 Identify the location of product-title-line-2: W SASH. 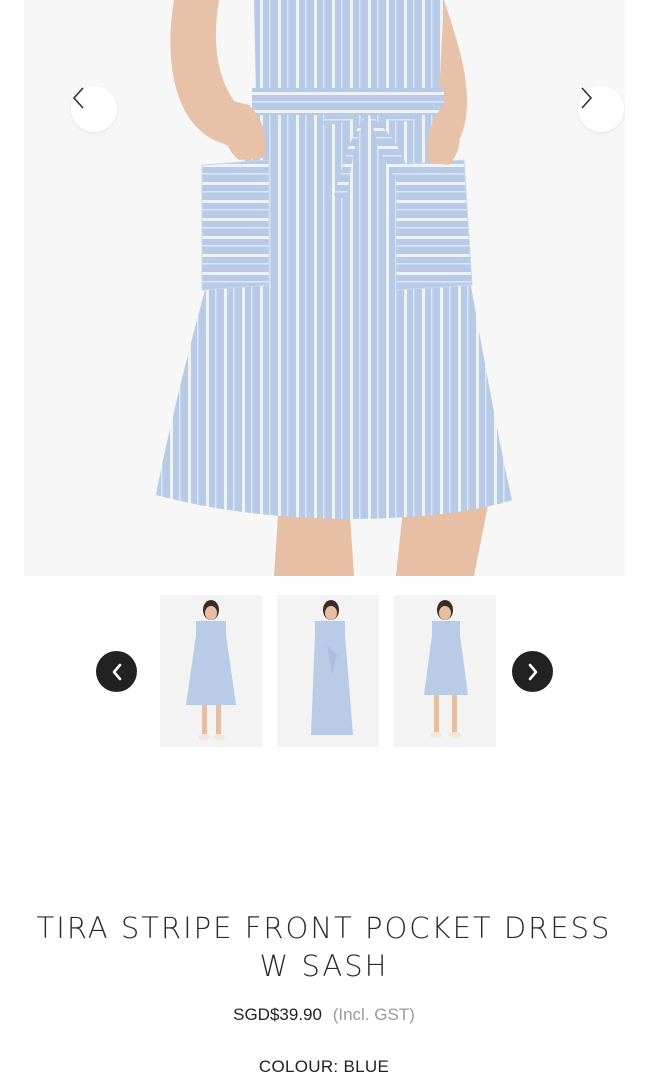
(324, 966).